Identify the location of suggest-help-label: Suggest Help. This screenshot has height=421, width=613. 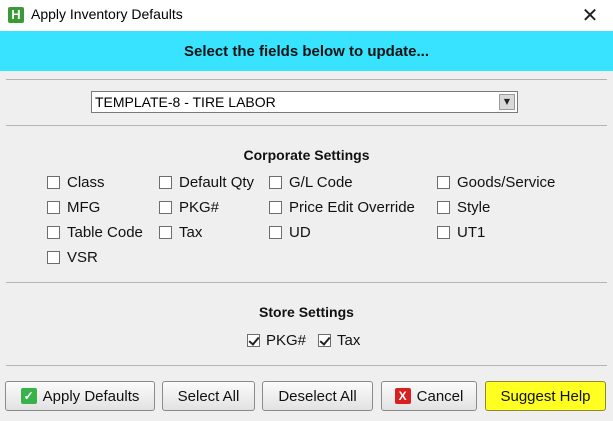
(545, 396).